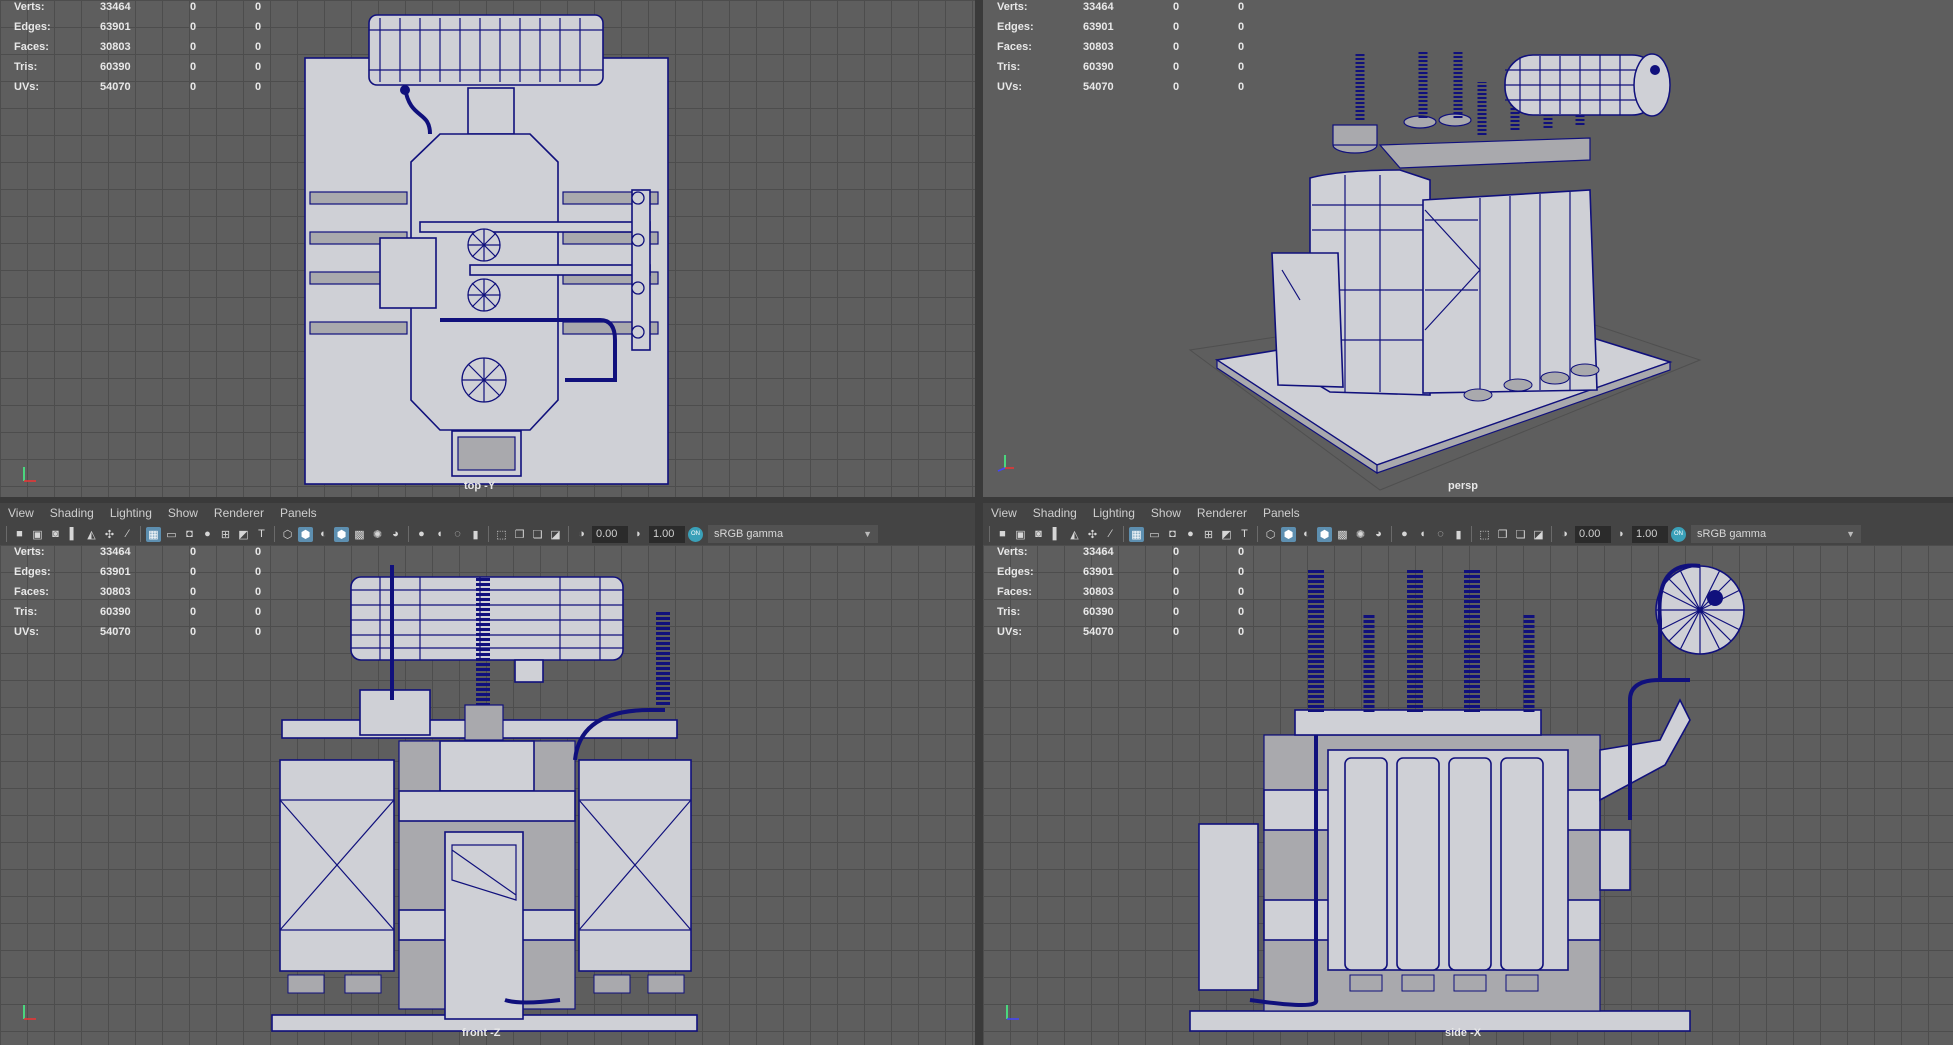 This screenshot has height=1045, width=1953. Describe the element at coordinates (32, 27) in the screenshot. I see `stats-label: Edges:` at that location.